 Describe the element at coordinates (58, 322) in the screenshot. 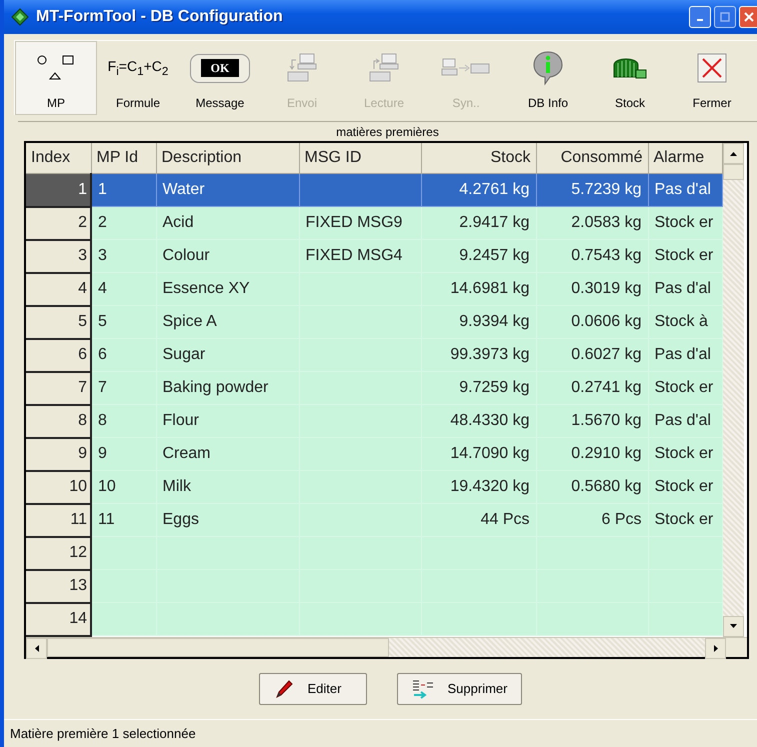

I see `row-header: 5` at that location.